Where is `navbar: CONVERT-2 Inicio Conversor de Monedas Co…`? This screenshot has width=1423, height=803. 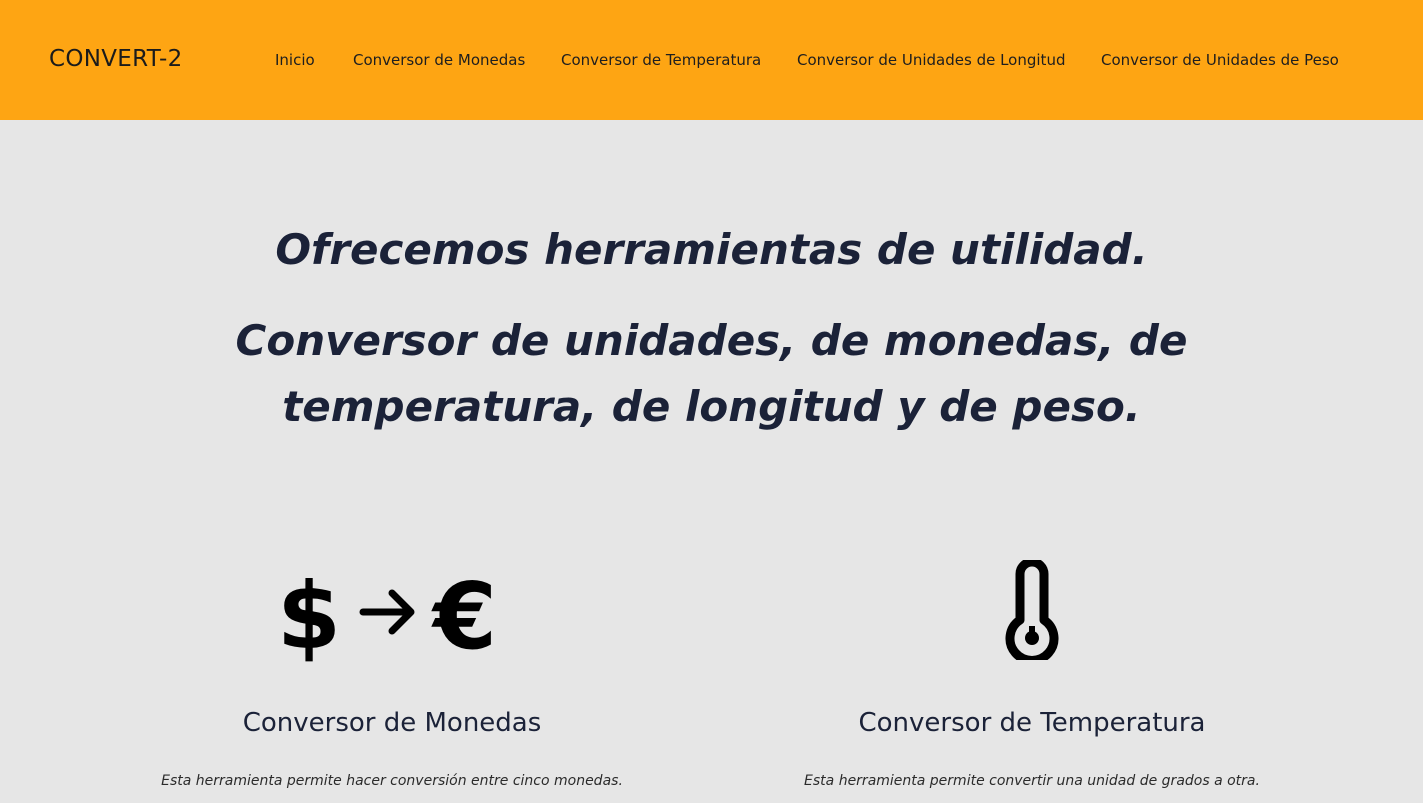
navbar: CONVERT-2 Inicio Conversor de Monedas Co… is located at coordinates (711, 60).